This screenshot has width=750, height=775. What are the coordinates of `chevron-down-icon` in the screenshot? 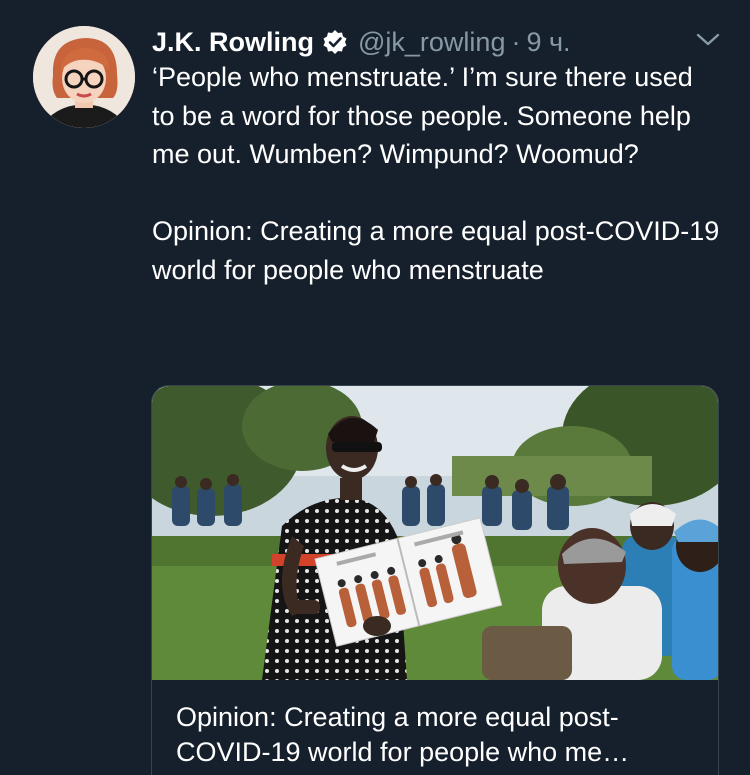 It's located at (708, 40).